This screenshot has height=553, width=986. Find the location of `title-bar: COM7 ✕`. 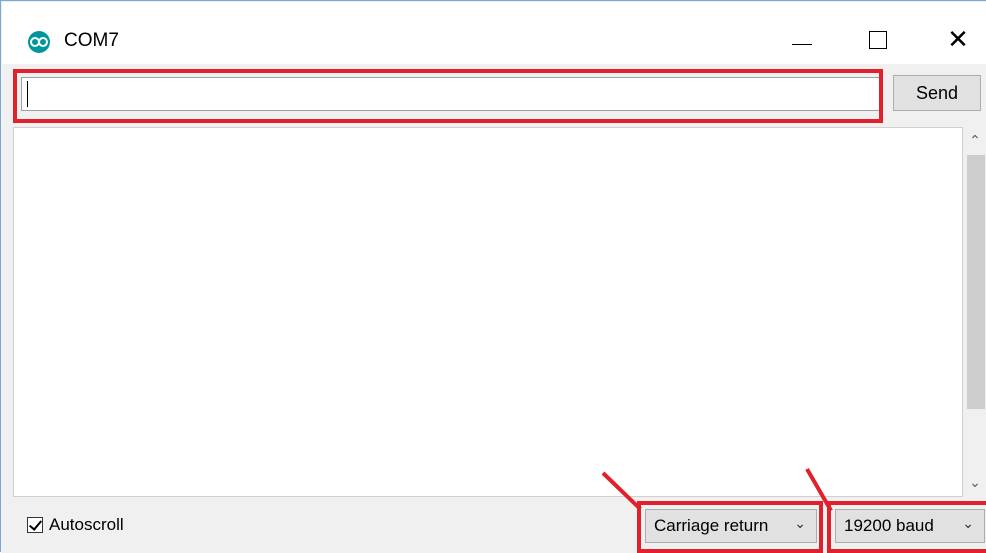

title-bar: COM7 ✕ is located at coordinates (494, 33).